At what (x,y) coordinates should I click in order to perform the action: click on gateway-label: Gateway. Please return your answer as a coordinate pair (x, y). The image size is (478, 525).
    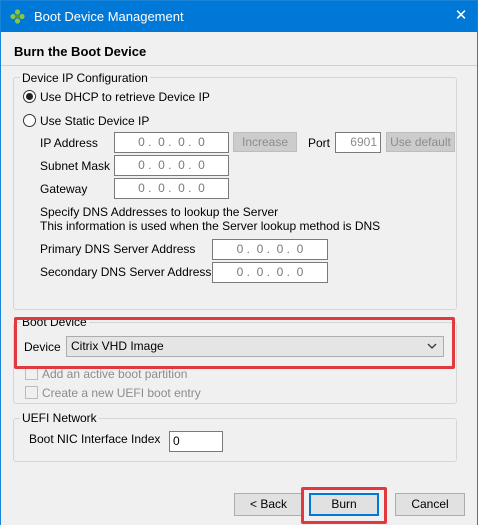
    Looking at the image, I should click on (64, 189).